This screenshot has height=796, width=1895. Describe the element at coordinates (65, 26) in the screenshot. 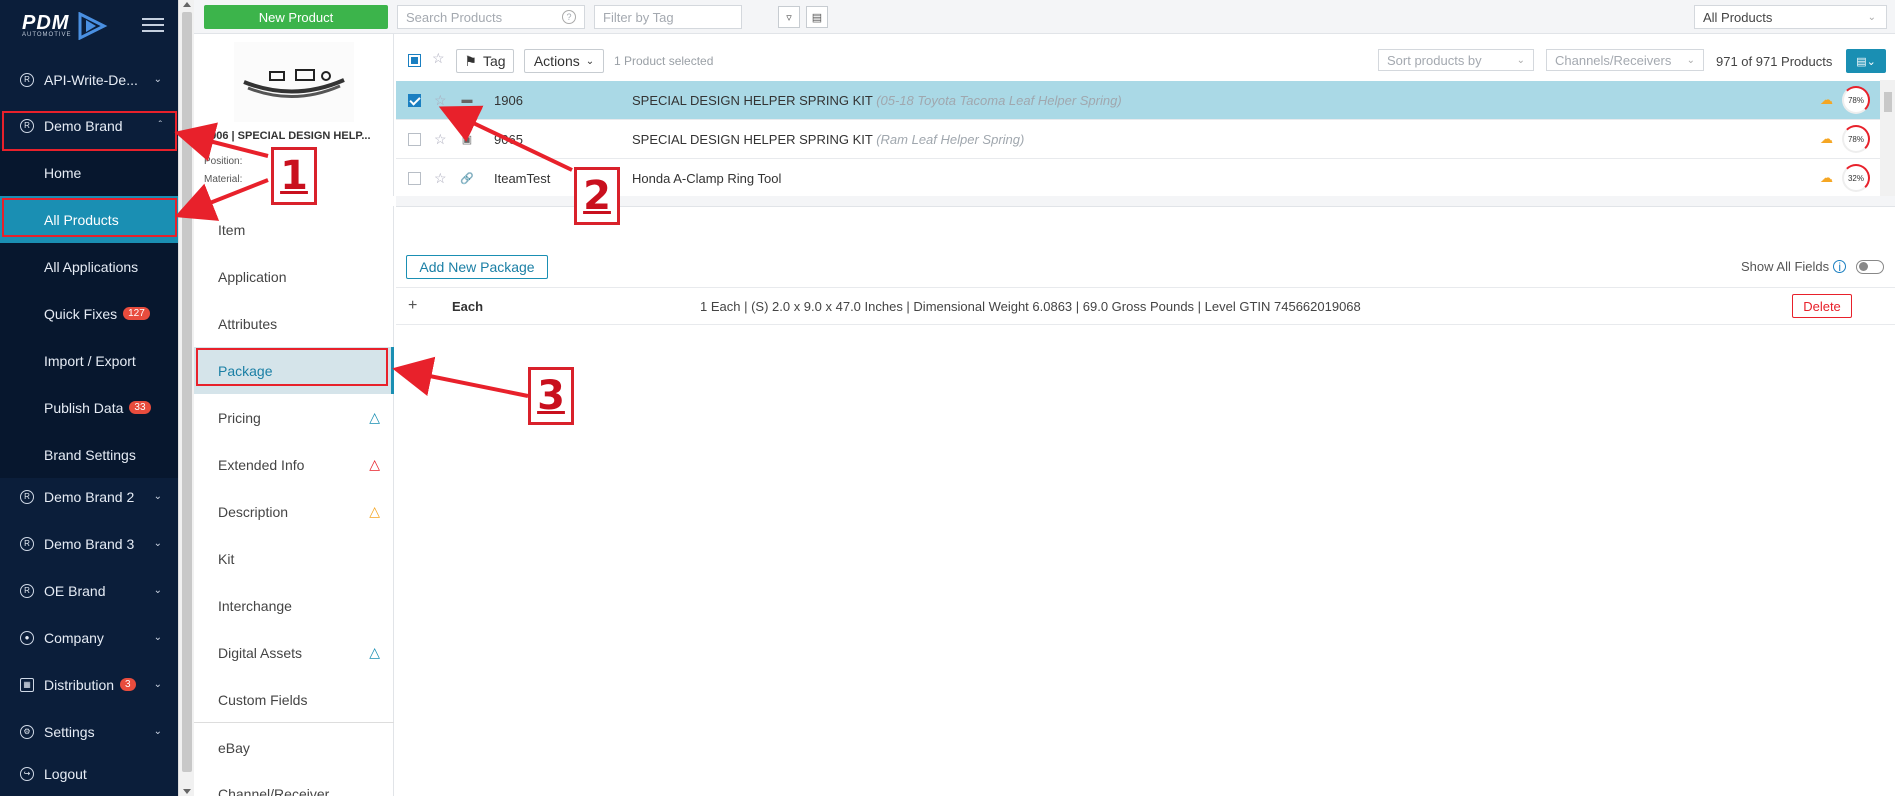

I see `brand-logo: PDM AUTOMOTIVE` at that location.